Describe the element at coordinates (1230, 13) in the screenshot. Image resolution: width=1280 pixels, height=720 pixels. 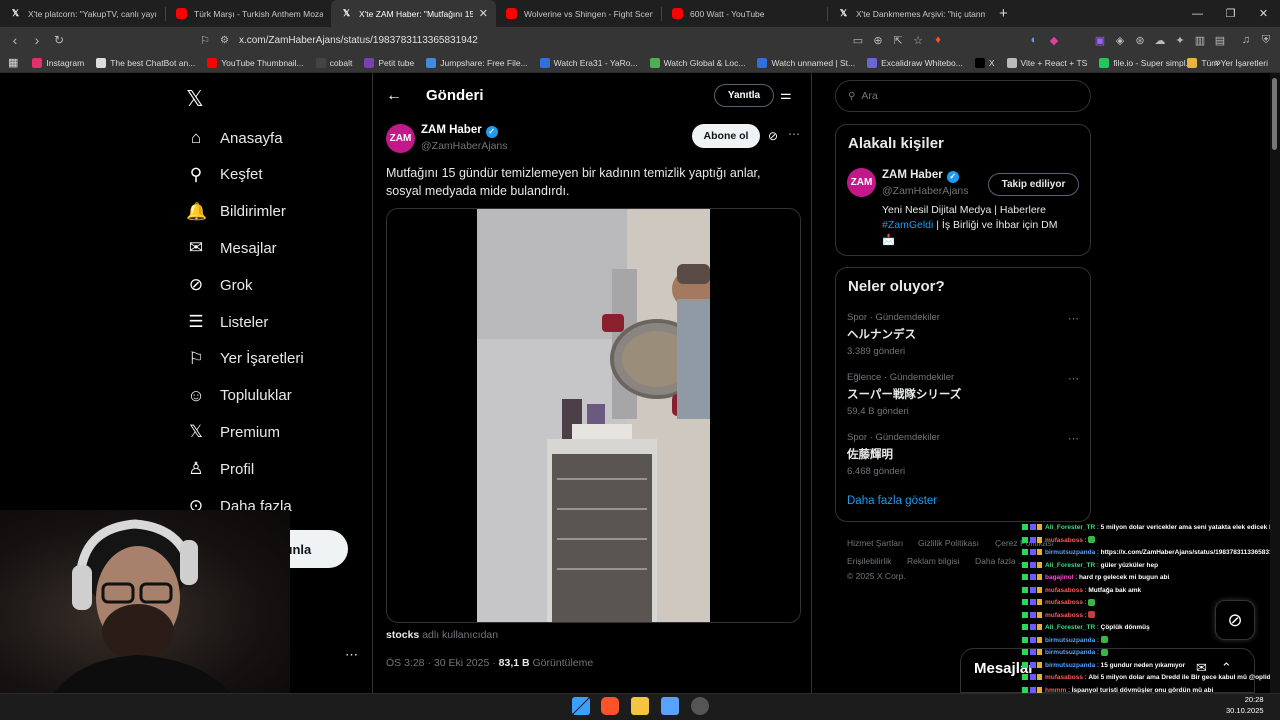
I see `restore-icon: ❐` at that location.